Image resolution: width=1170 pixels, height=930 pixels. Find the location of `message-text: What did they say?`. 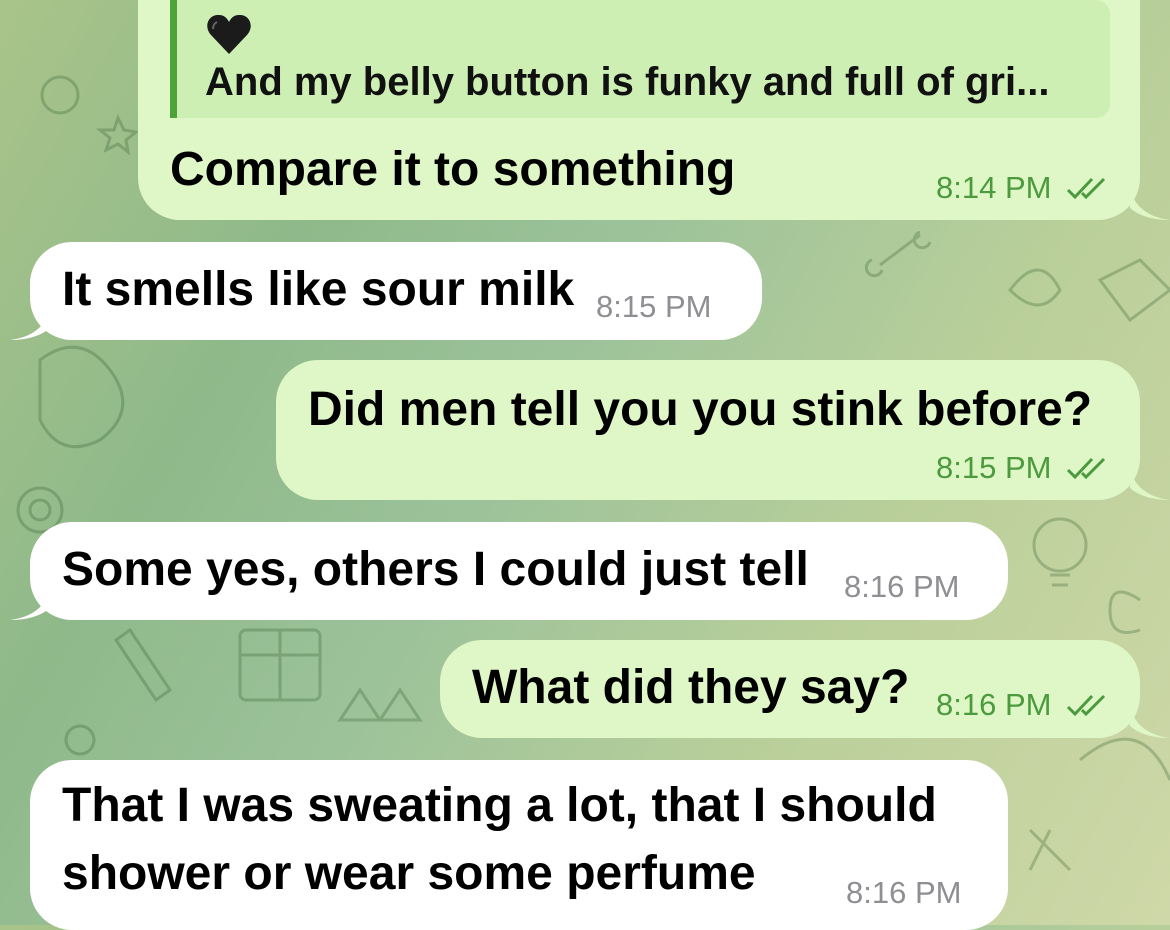

message-text: What did they say? is located at coordinates (691, 687).